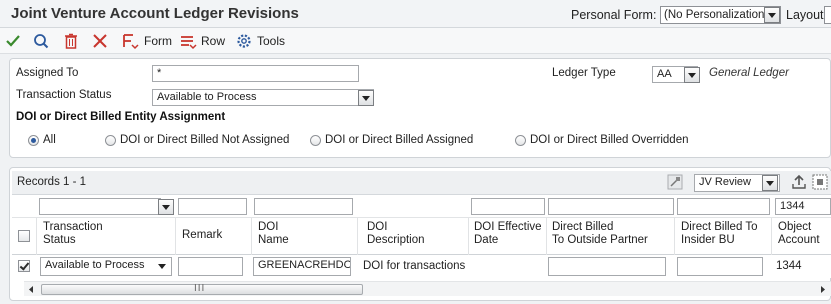 The height and width of the screenshot is (304, 831). Describe the element at coordinates (41, 41) in the screenshot. I see `search-icon` at that location.